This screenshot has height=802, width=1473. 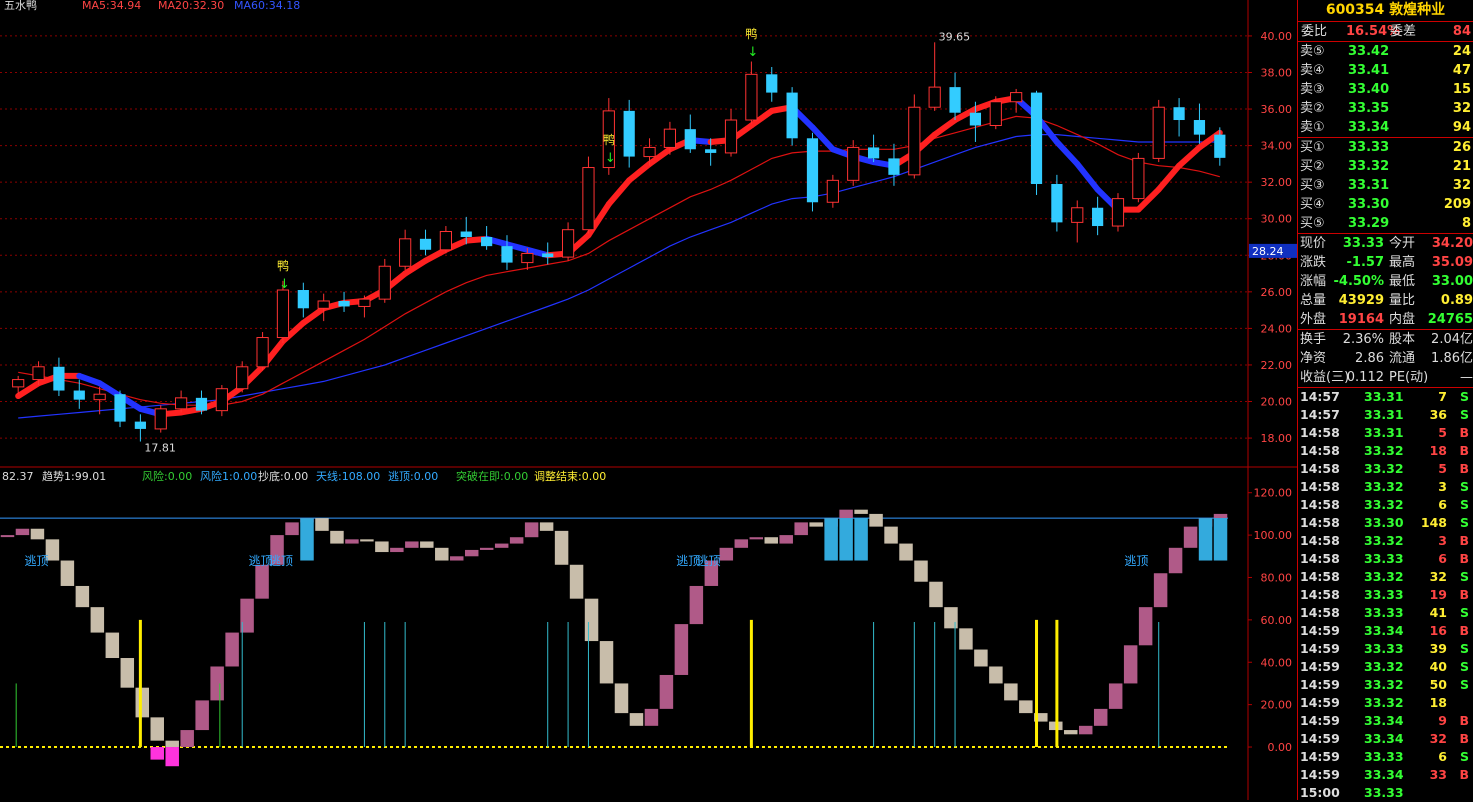 I want to click on tick-row: 14:58 33.33 41 S, so click(x=1385, y=613).